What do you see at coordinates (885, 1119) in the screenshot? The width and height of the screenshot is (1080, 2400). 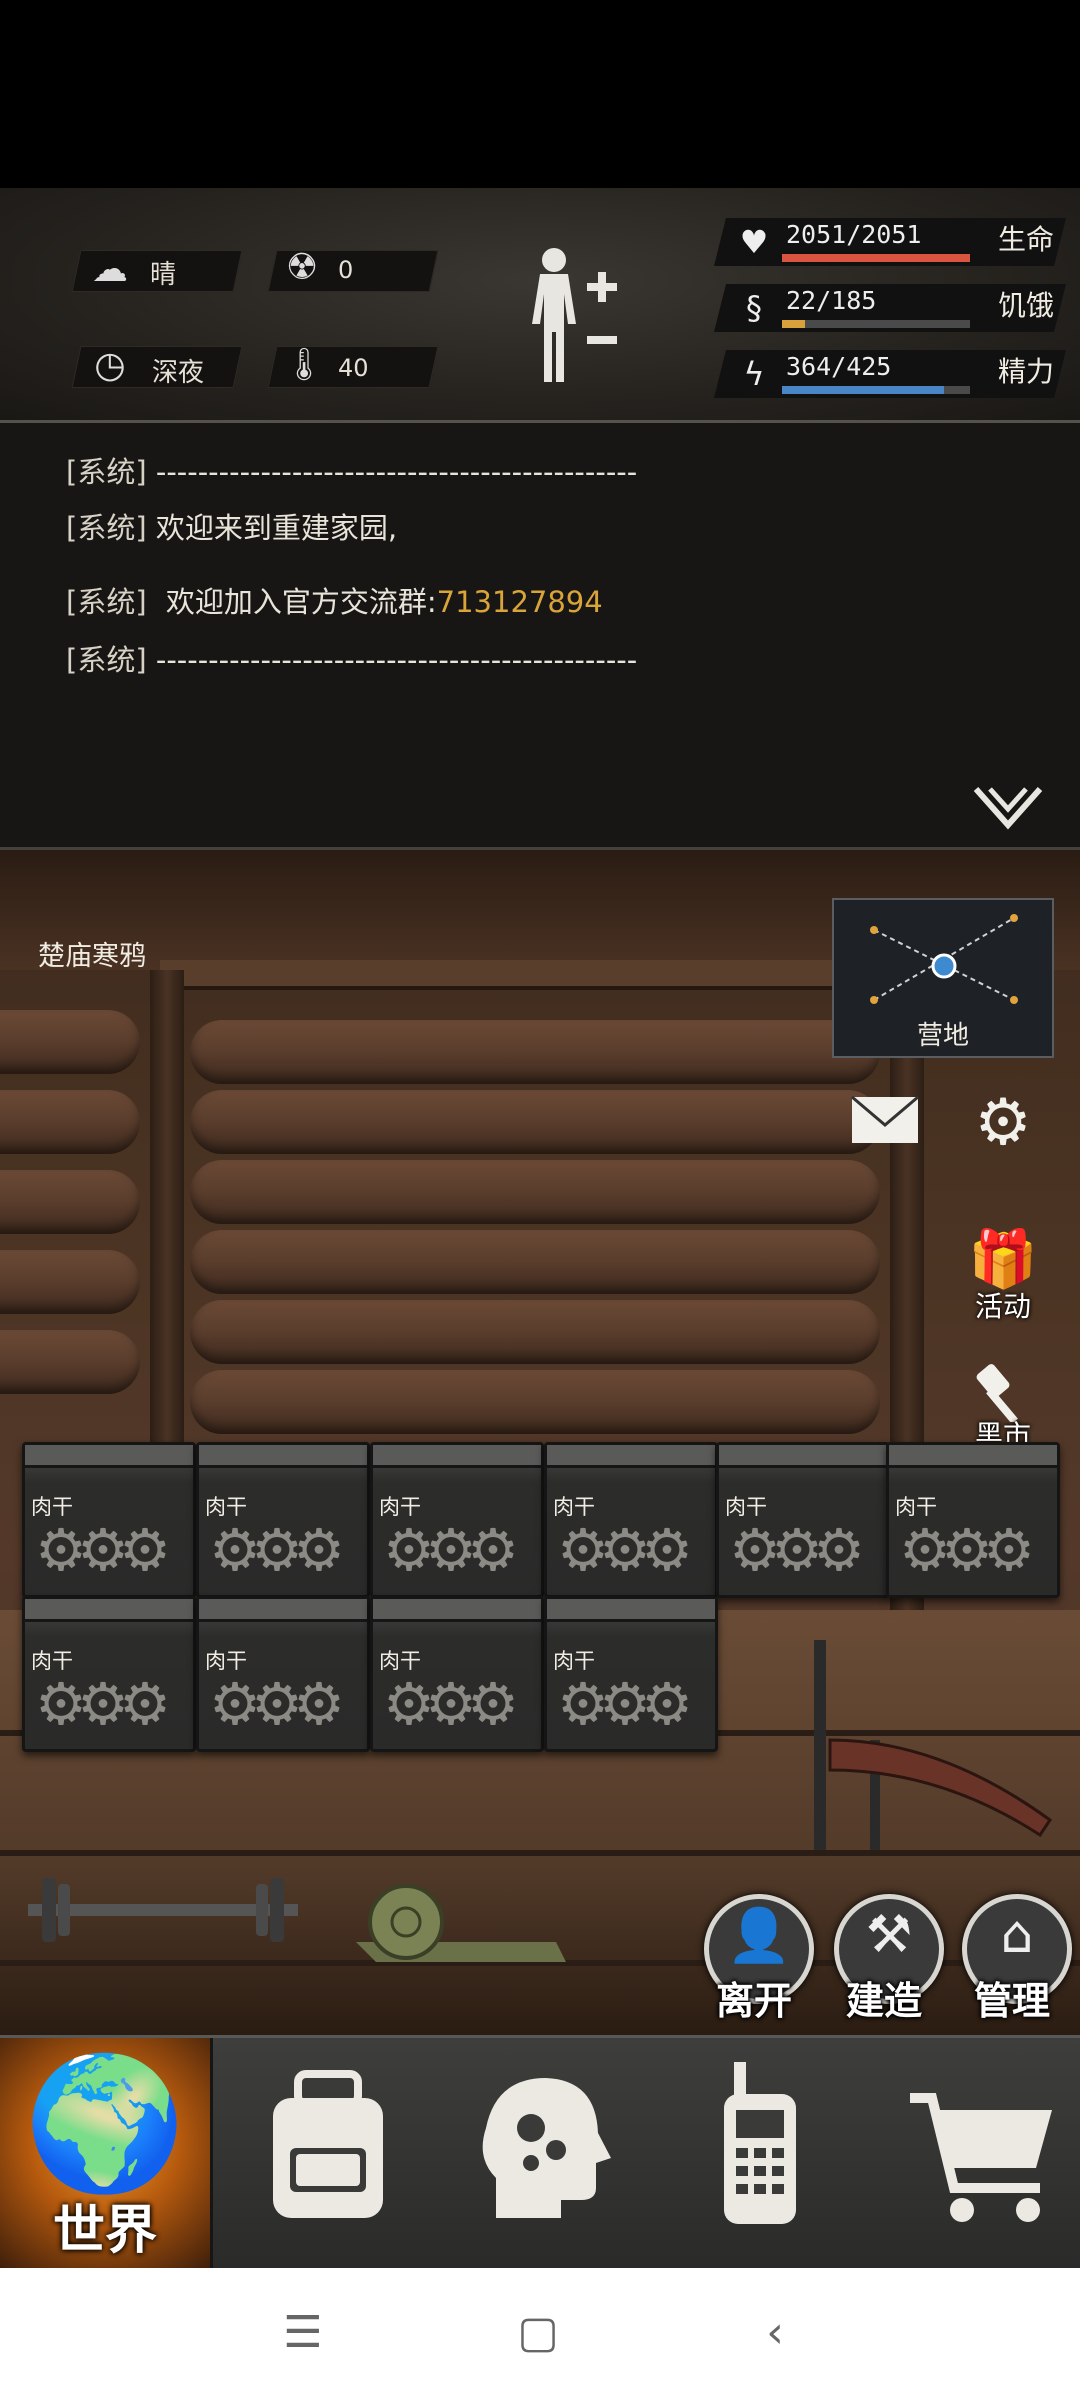 I see `mail-icon` at bounding box center [885, 1119].